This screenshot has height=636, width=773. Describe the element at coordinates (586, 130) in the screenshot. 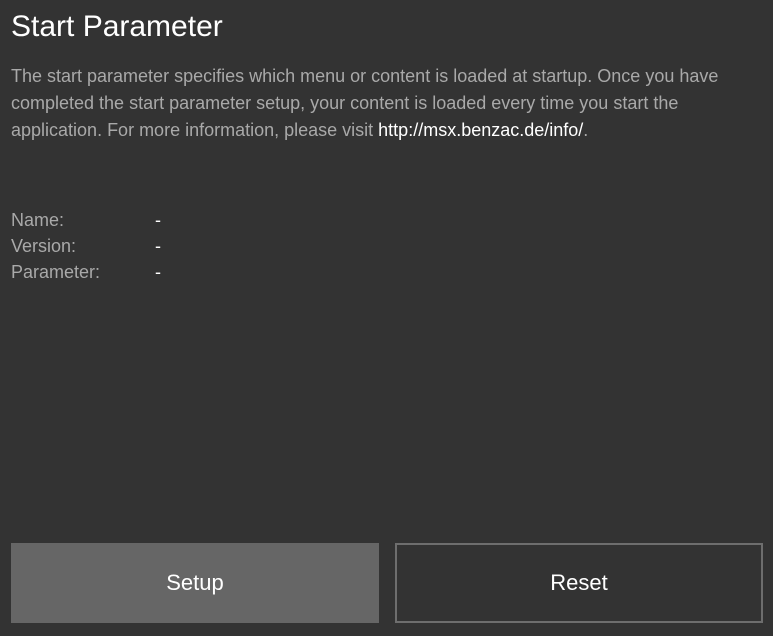

I see `description-end: .` at that location.